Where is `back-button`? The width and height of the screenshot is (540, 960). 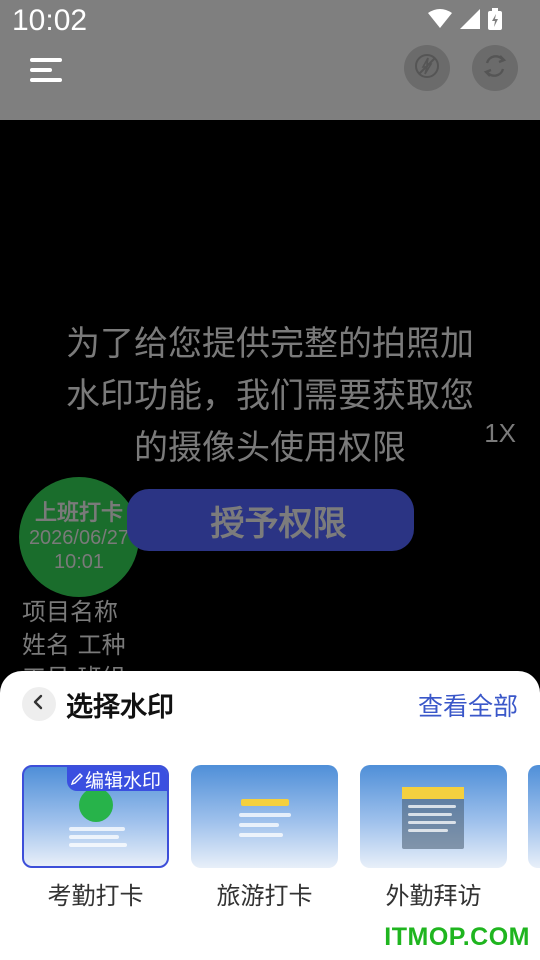
back-button is located at coordinates (39, 704).